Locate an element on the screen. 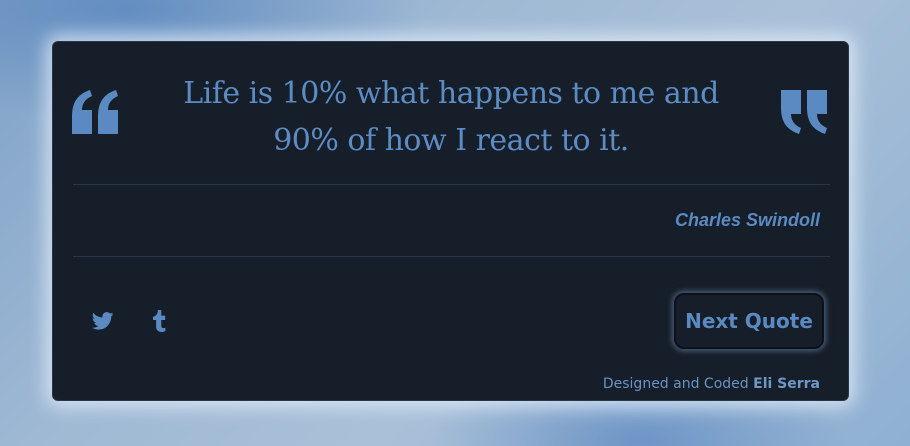 The height and width of the screenshot is (446, 910). credit-line: Designed and Coded Eli Serra is located at coordinates (711, 384).